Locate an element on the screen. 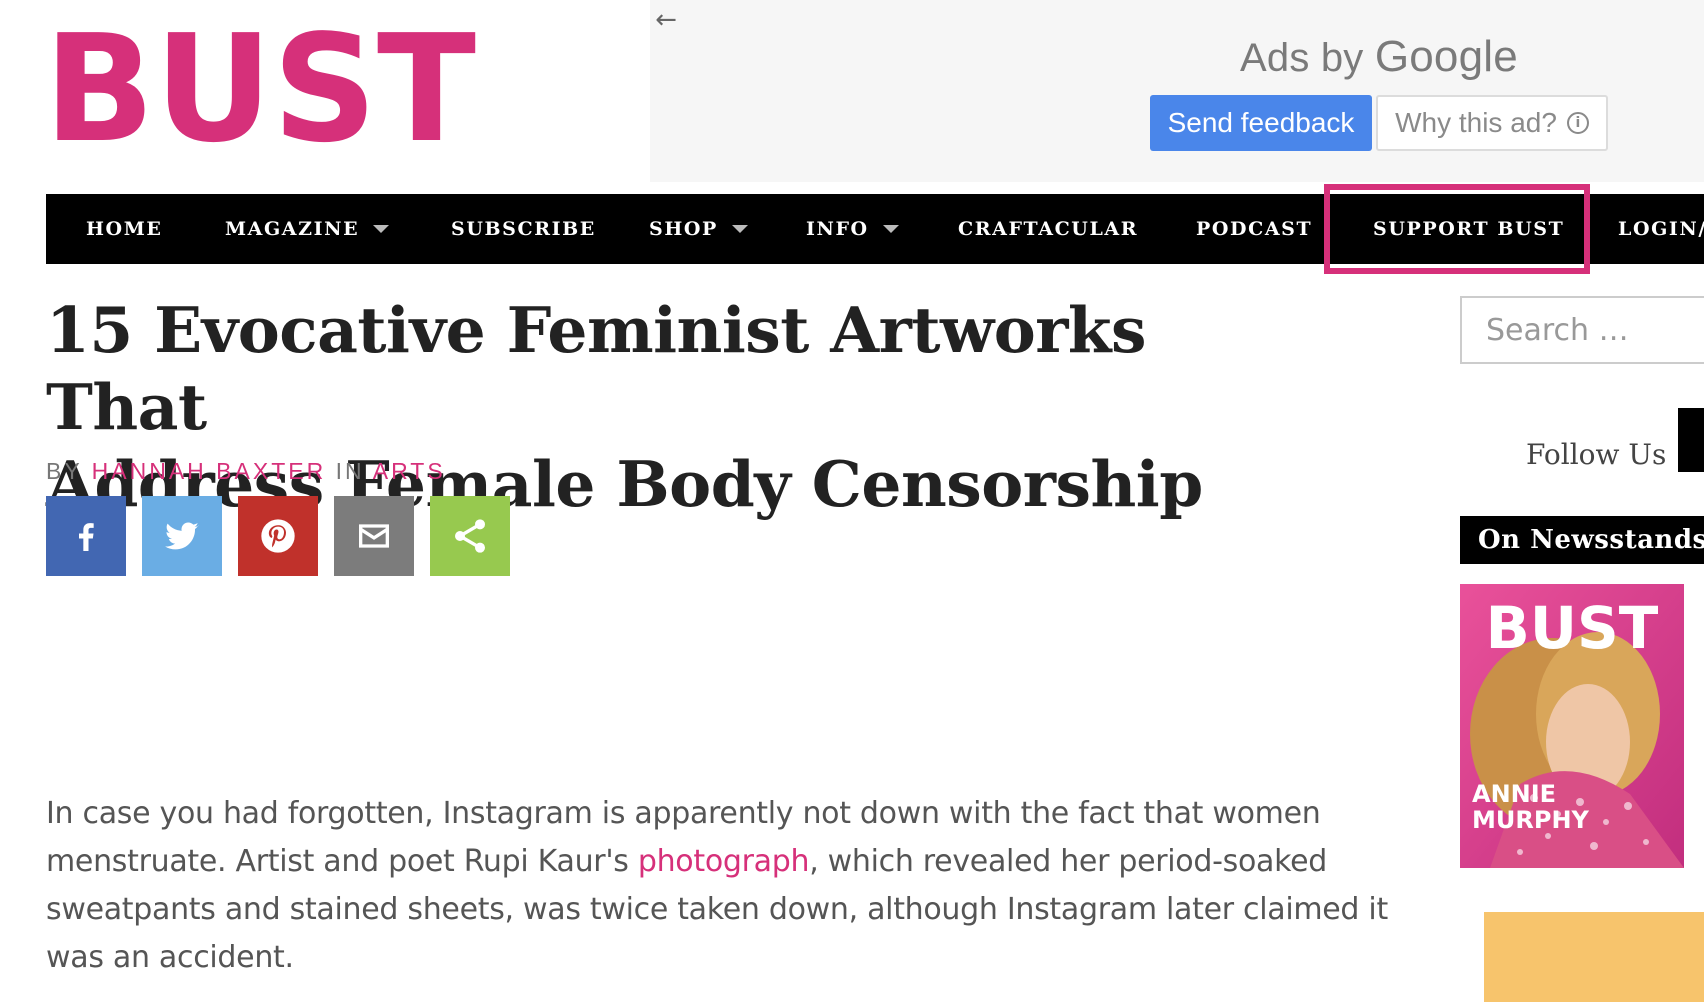 This screenshot has height=1002, width=1704. pinterest-icon is located at coordinates (278, 536).